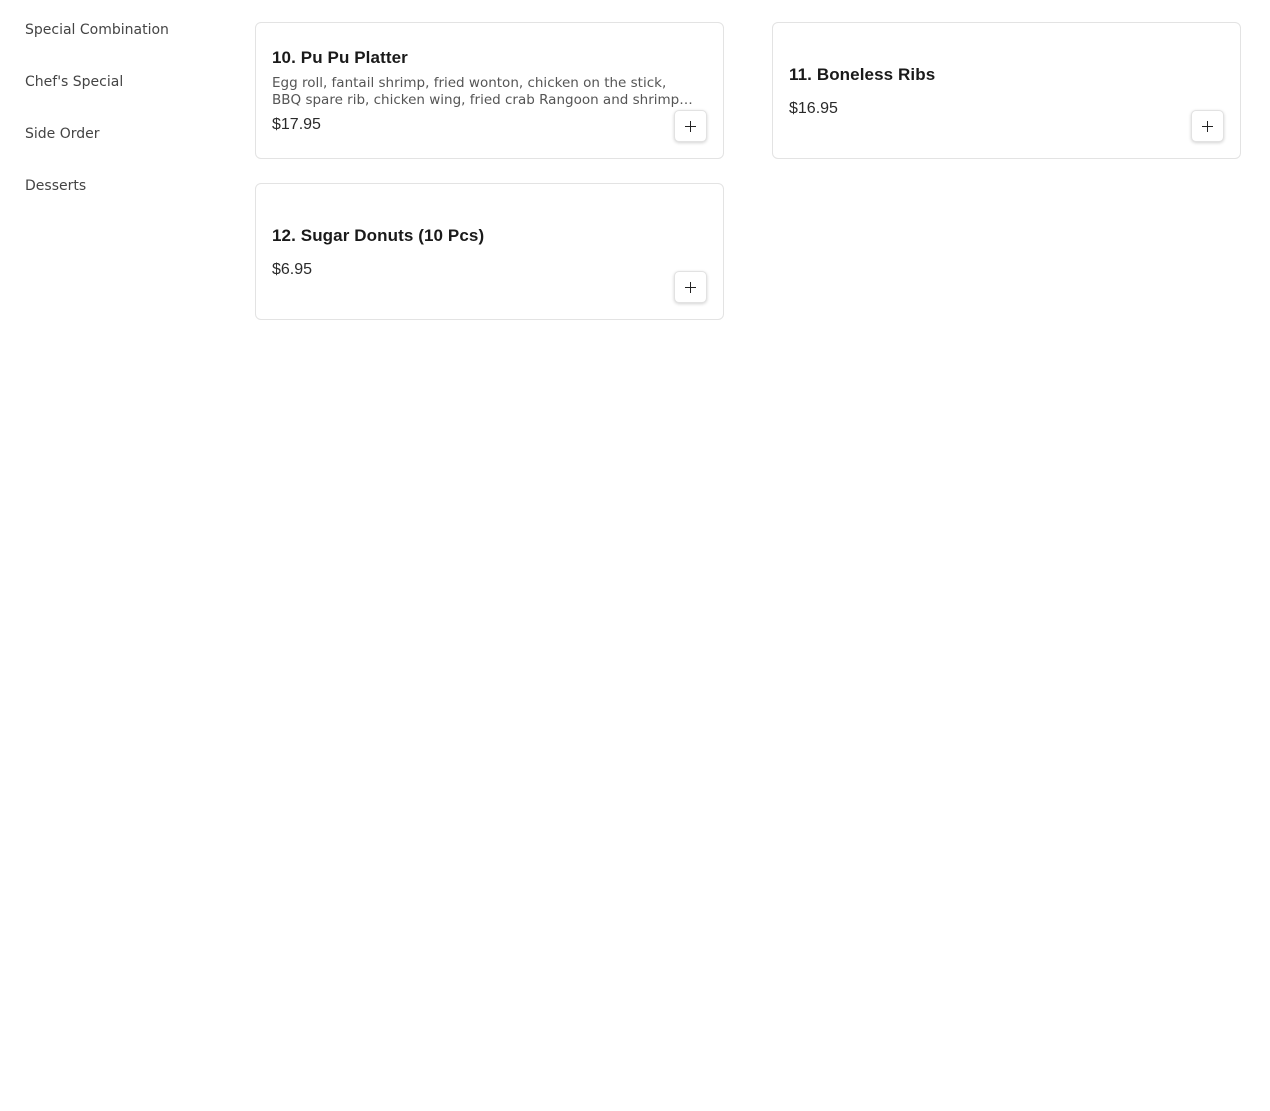 This screenshot has height=1111, width=1270. What do you see at coordinates (1006, 90) in the screenshot?
I see `menu-item-card: 11. Boneless Ribs $16.95` at bounding box center [1006, 90].